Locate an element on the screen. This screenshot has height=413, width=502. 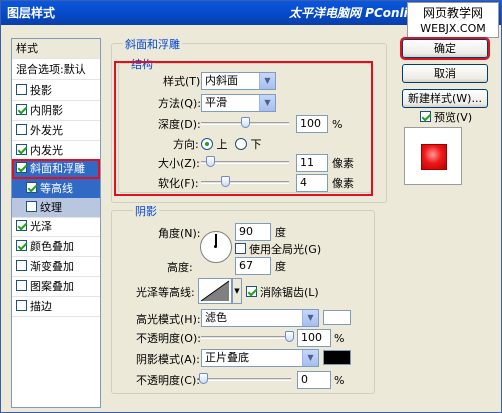
highlight-mode-label: 高光模式(H): is located at coordinates (168, 319).